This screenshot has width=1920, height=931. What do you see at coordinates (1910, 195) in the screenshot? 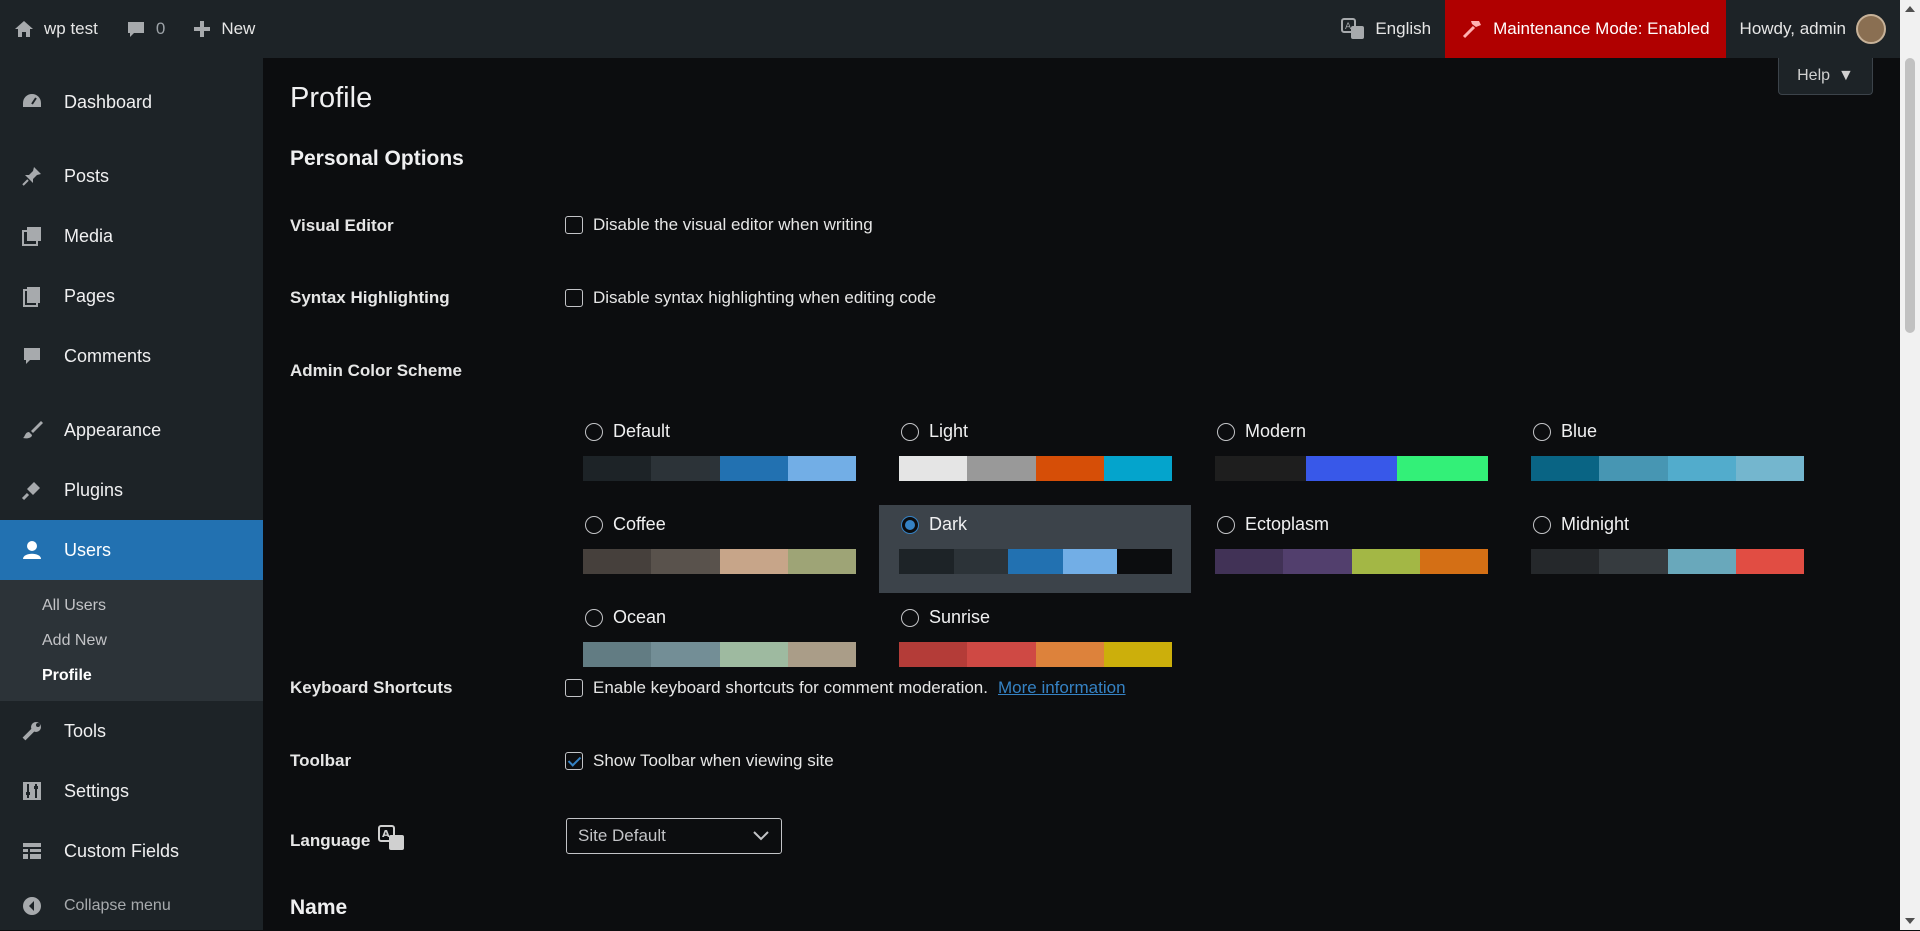
I see `scrollbar-thumb` at bounding box center [1910, 195].